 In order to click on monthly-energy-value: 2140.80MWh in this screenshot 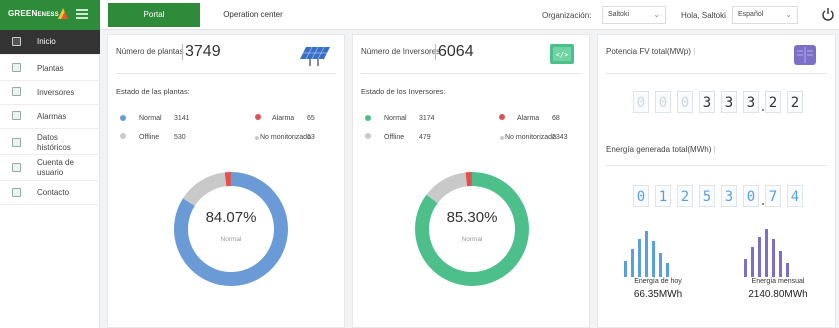, I will do `click(778, 294)`.